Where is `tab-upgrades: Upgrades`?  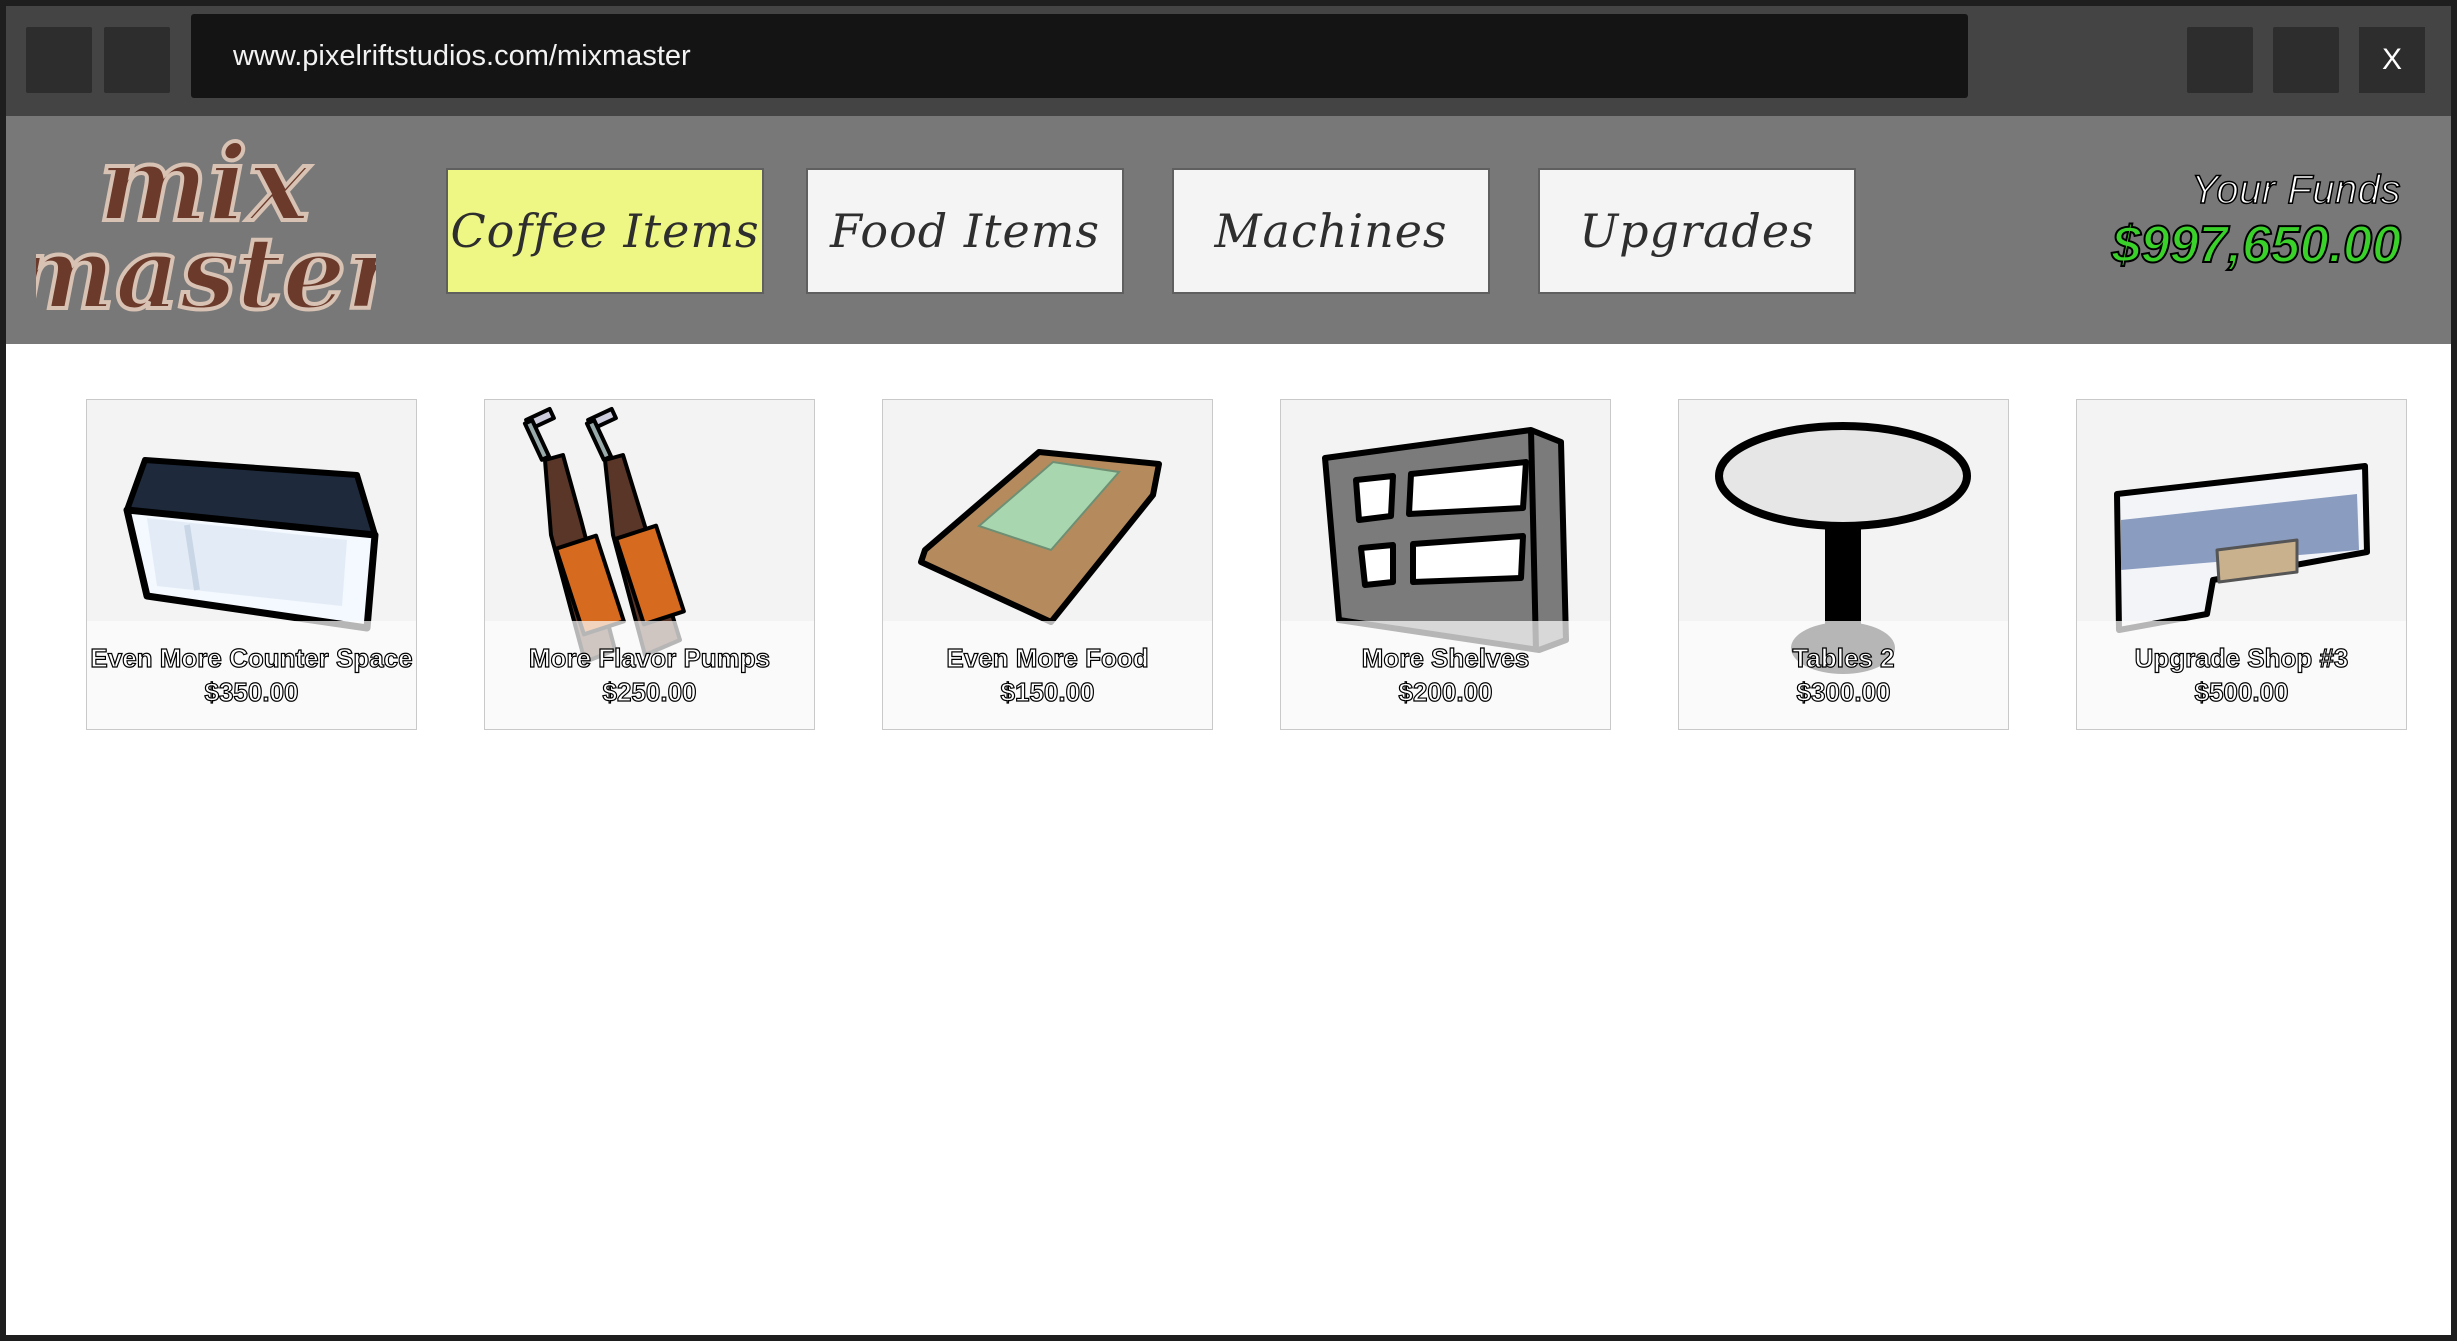
tab-upgrades: Upgrades is located at coordinates (1697, 231).